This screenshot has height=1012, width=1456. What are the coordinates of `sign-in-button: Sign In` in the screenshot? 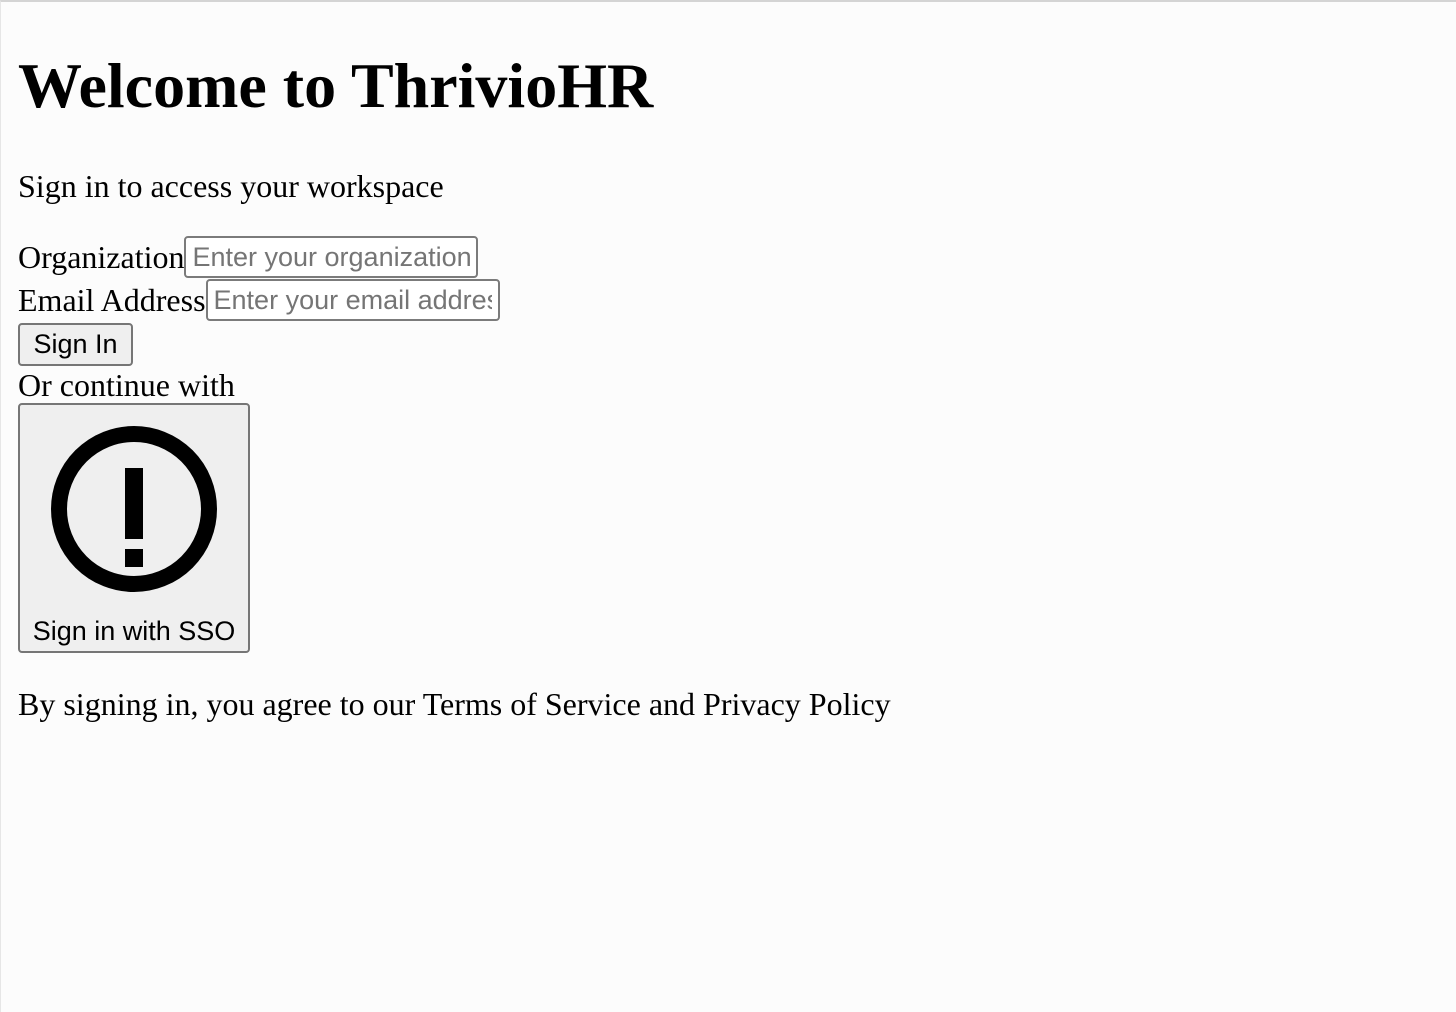 It's located at (75, 344).